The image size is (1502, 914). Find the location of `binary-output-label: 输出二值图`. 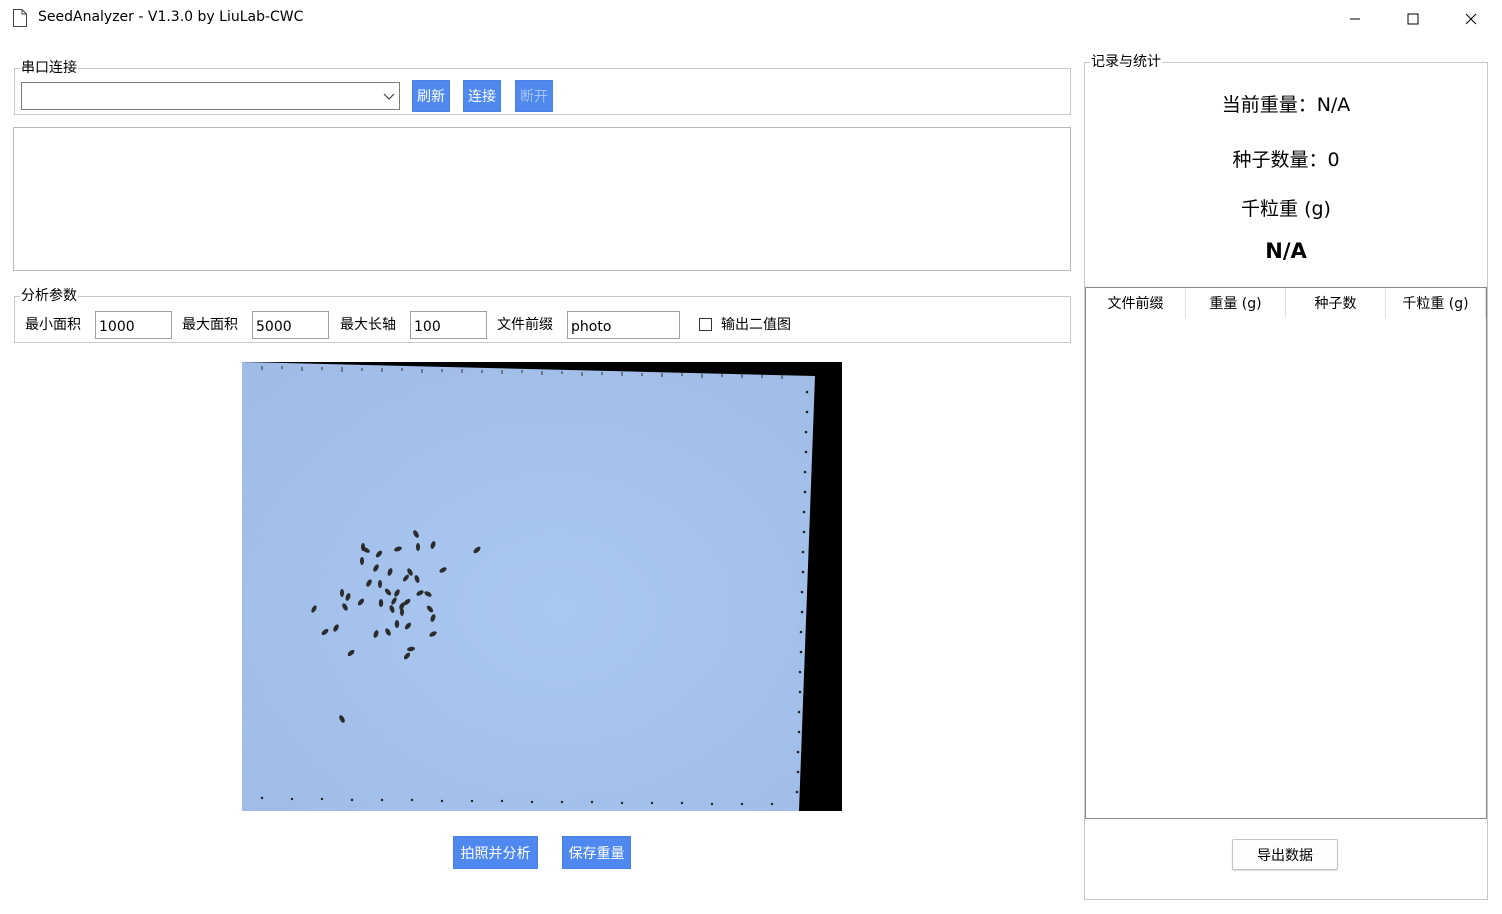

binary-output-label: 输出二值图 is located at coordinates (756, 325).